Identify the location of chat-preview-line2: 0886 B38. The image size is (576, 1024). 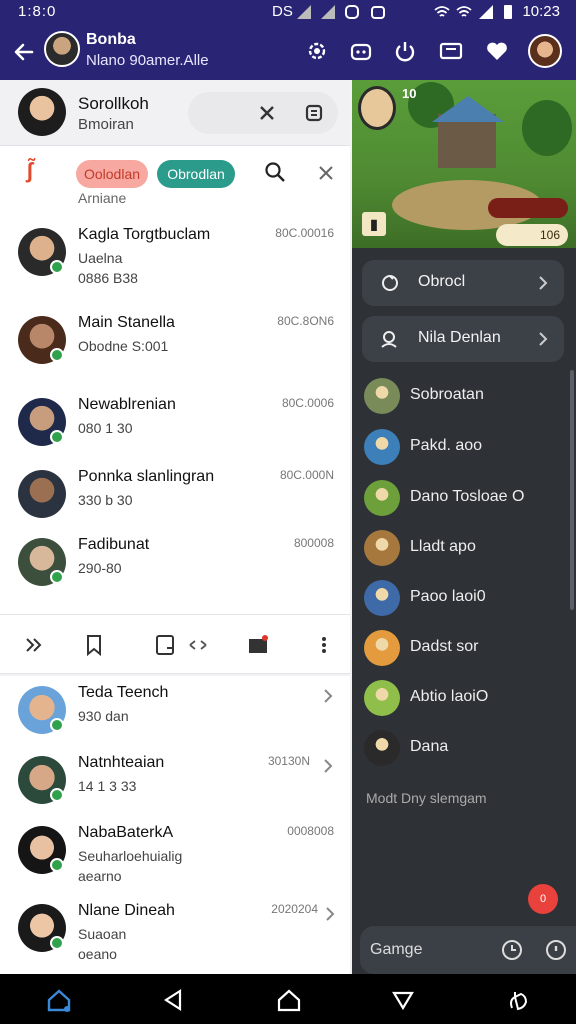
(108, 278).